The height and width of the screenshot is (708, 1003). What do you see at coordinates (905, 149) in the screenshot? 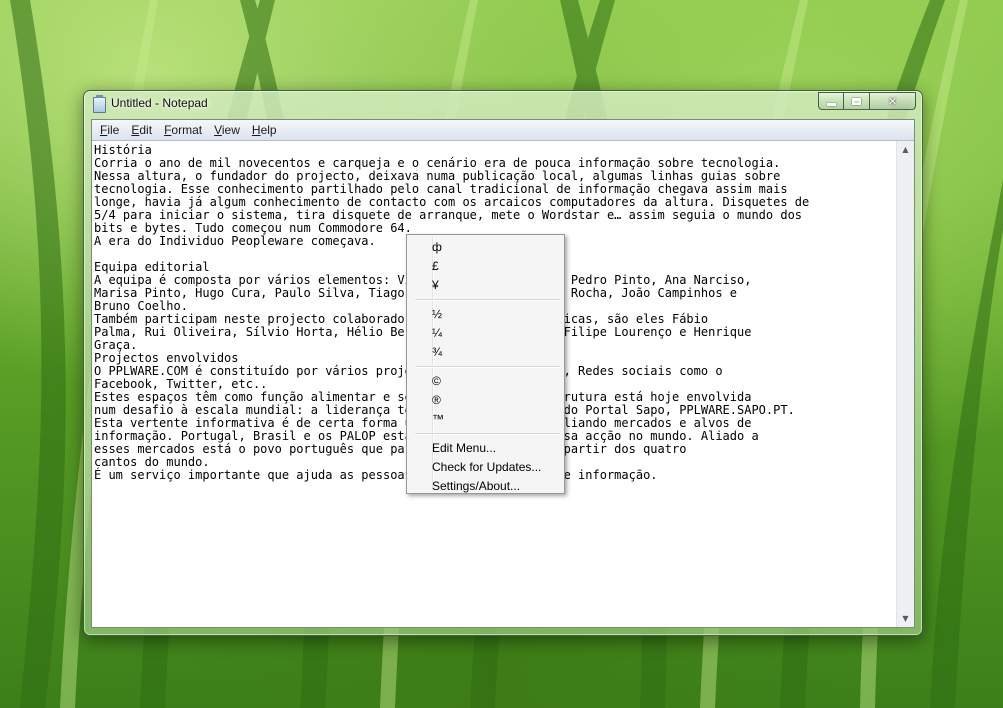
I see `scroll-up-arrow-icon: ▲` at bounding box center [905, 149].